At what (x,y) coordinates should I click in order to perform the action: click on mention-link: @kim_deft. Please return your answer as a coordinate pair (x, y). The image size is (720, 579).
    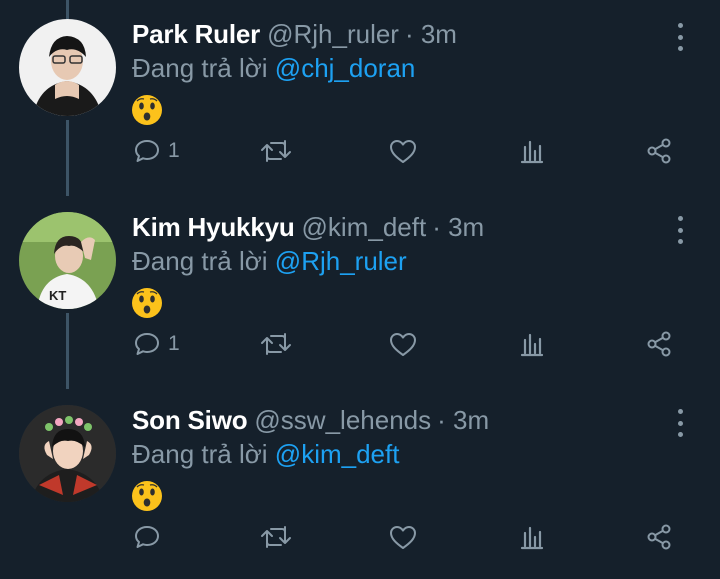
    Looking at the image, I should click on (337, 454).